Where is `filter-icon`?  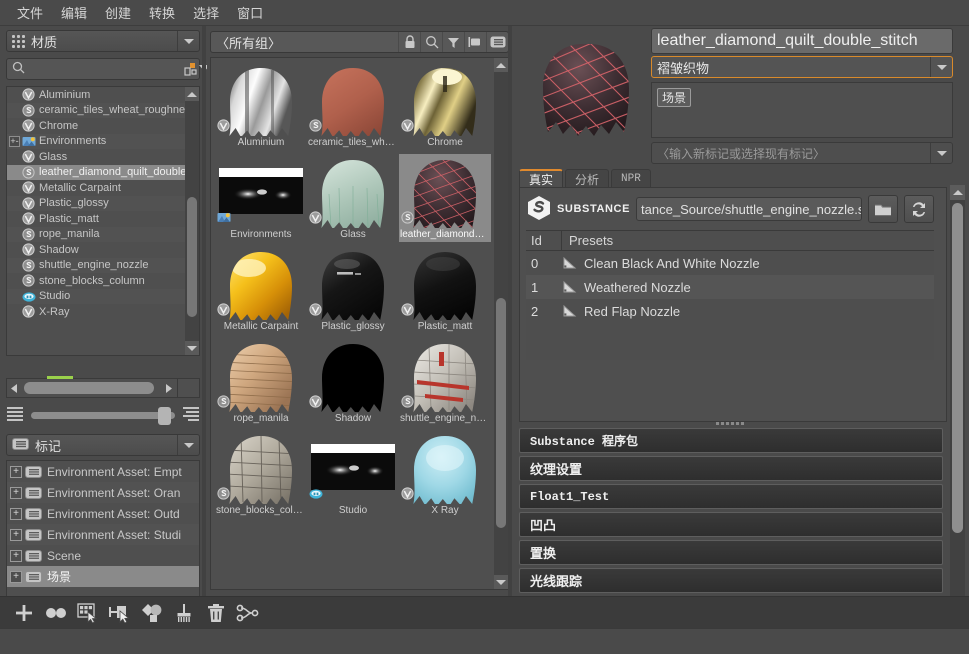
filter-icon is located at coordinates (453, 42).